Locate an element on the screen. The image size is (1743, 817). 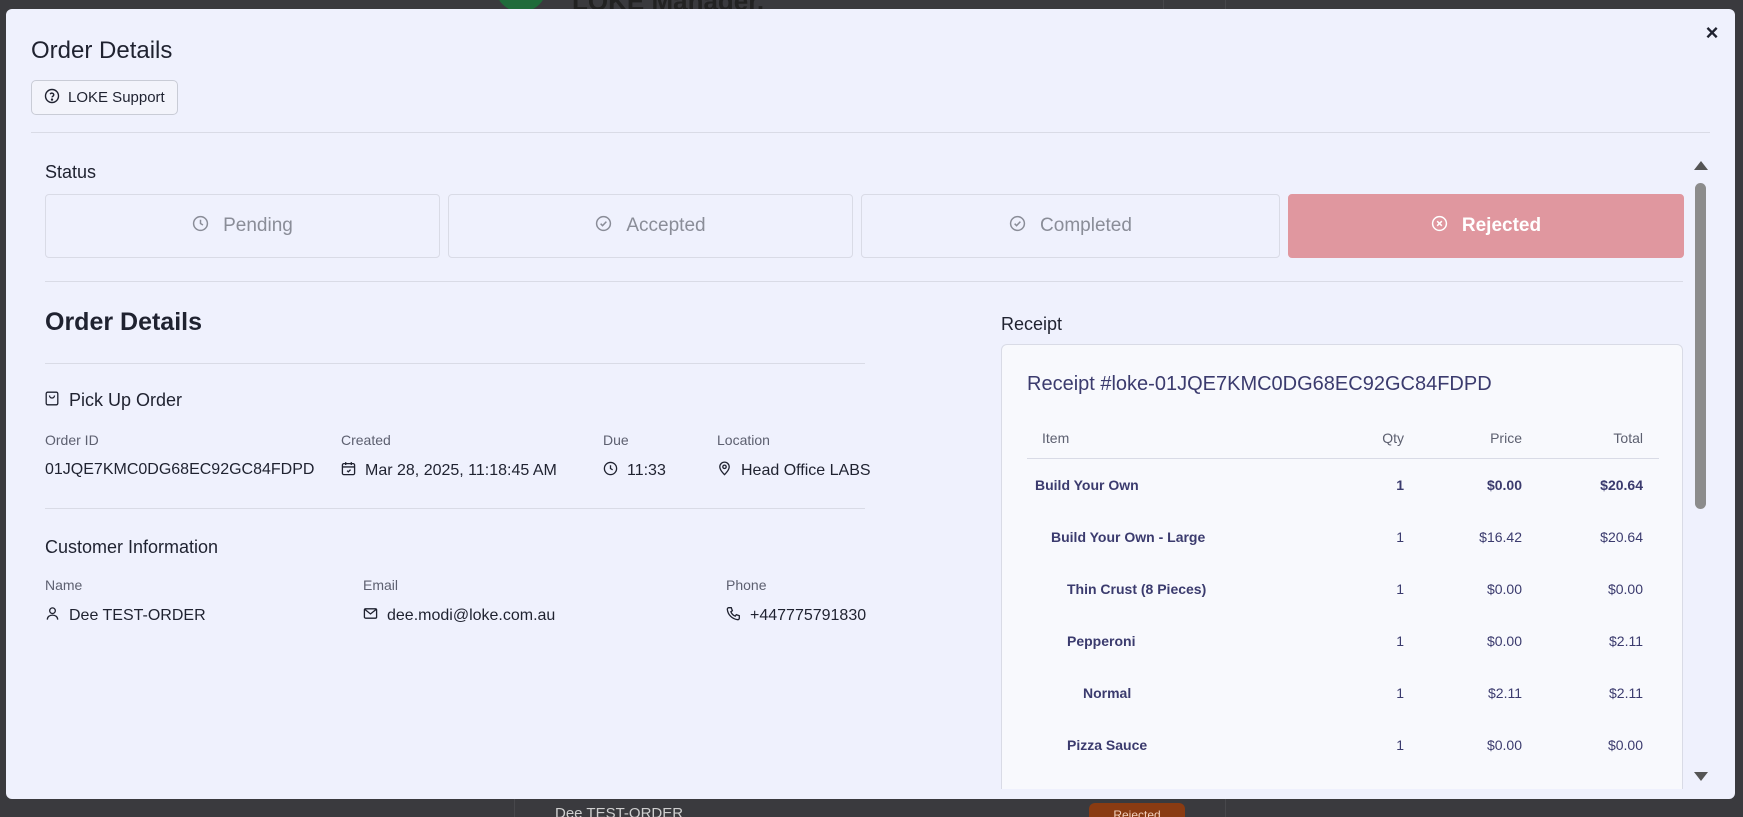
shopping-bag-icon is located at coordinates (52, 400).